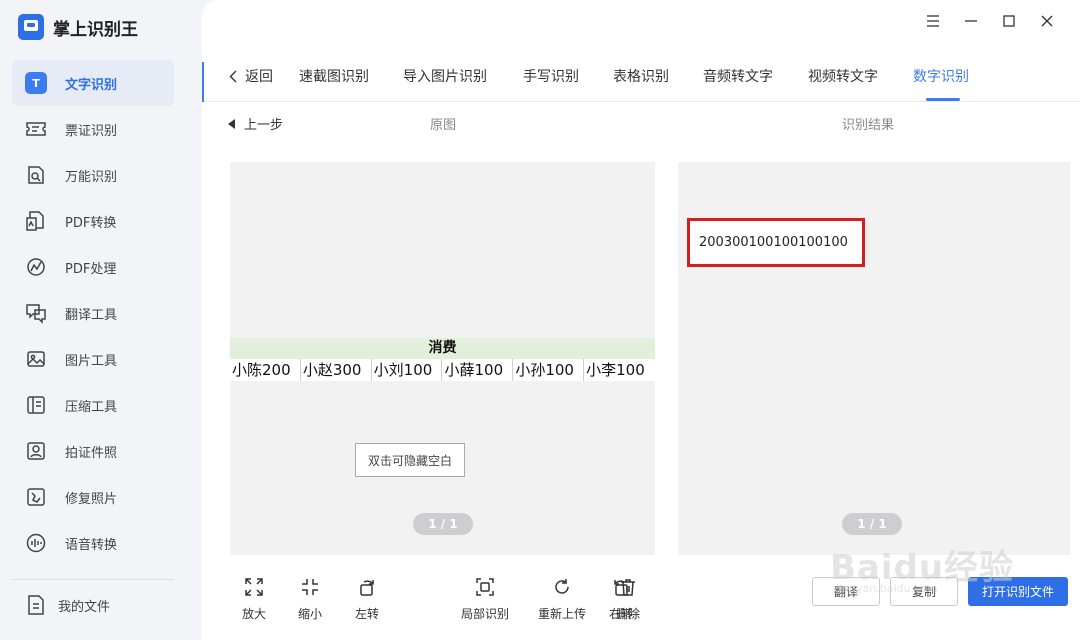 The image size is (1080, 640). I want to click on image-tool-icon, so click(36, 359).